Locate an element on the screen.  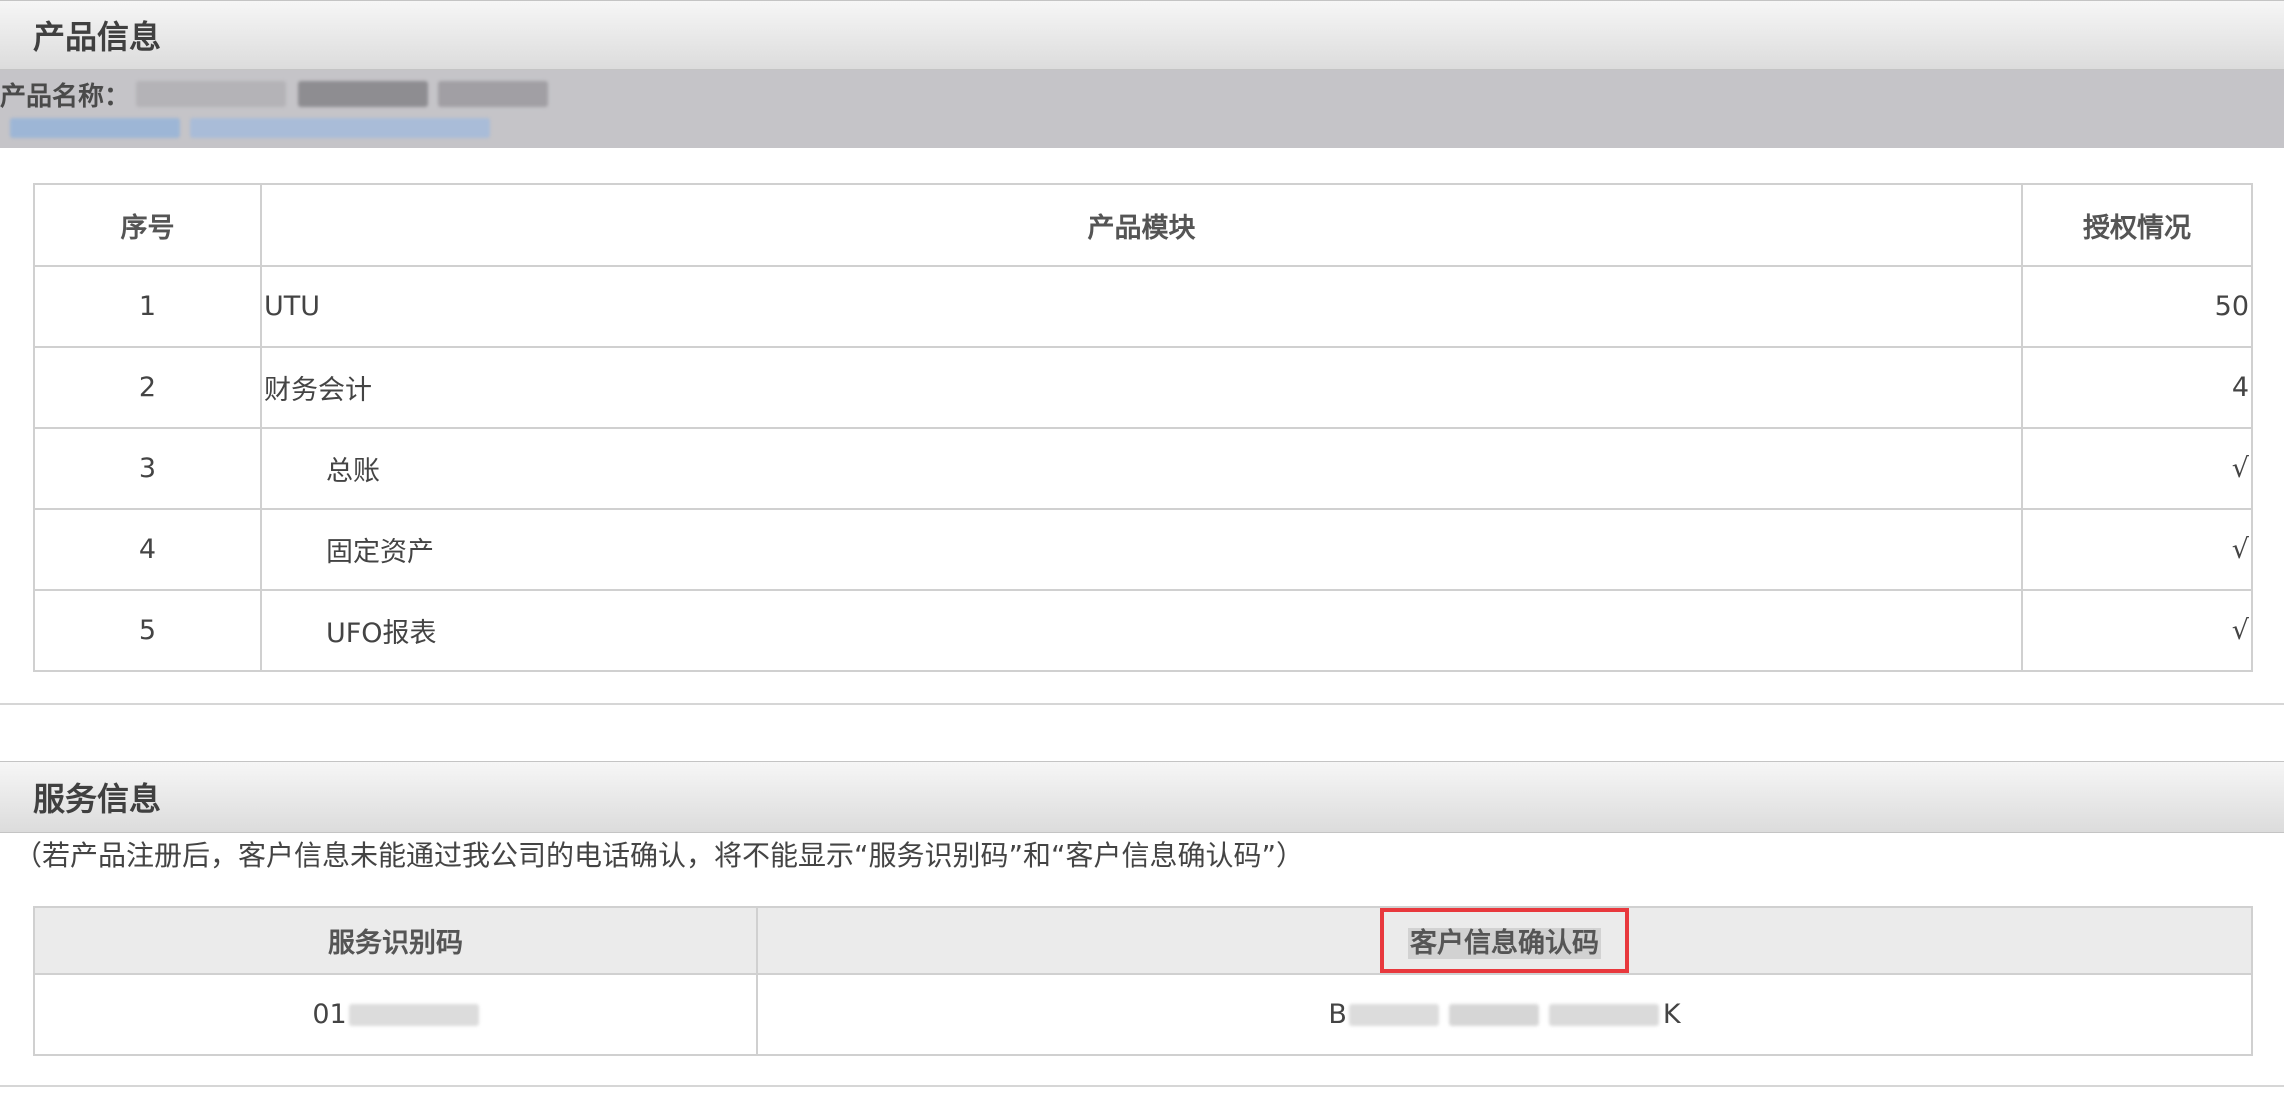
row-seq: 1 is located at coordinates (147, 306).